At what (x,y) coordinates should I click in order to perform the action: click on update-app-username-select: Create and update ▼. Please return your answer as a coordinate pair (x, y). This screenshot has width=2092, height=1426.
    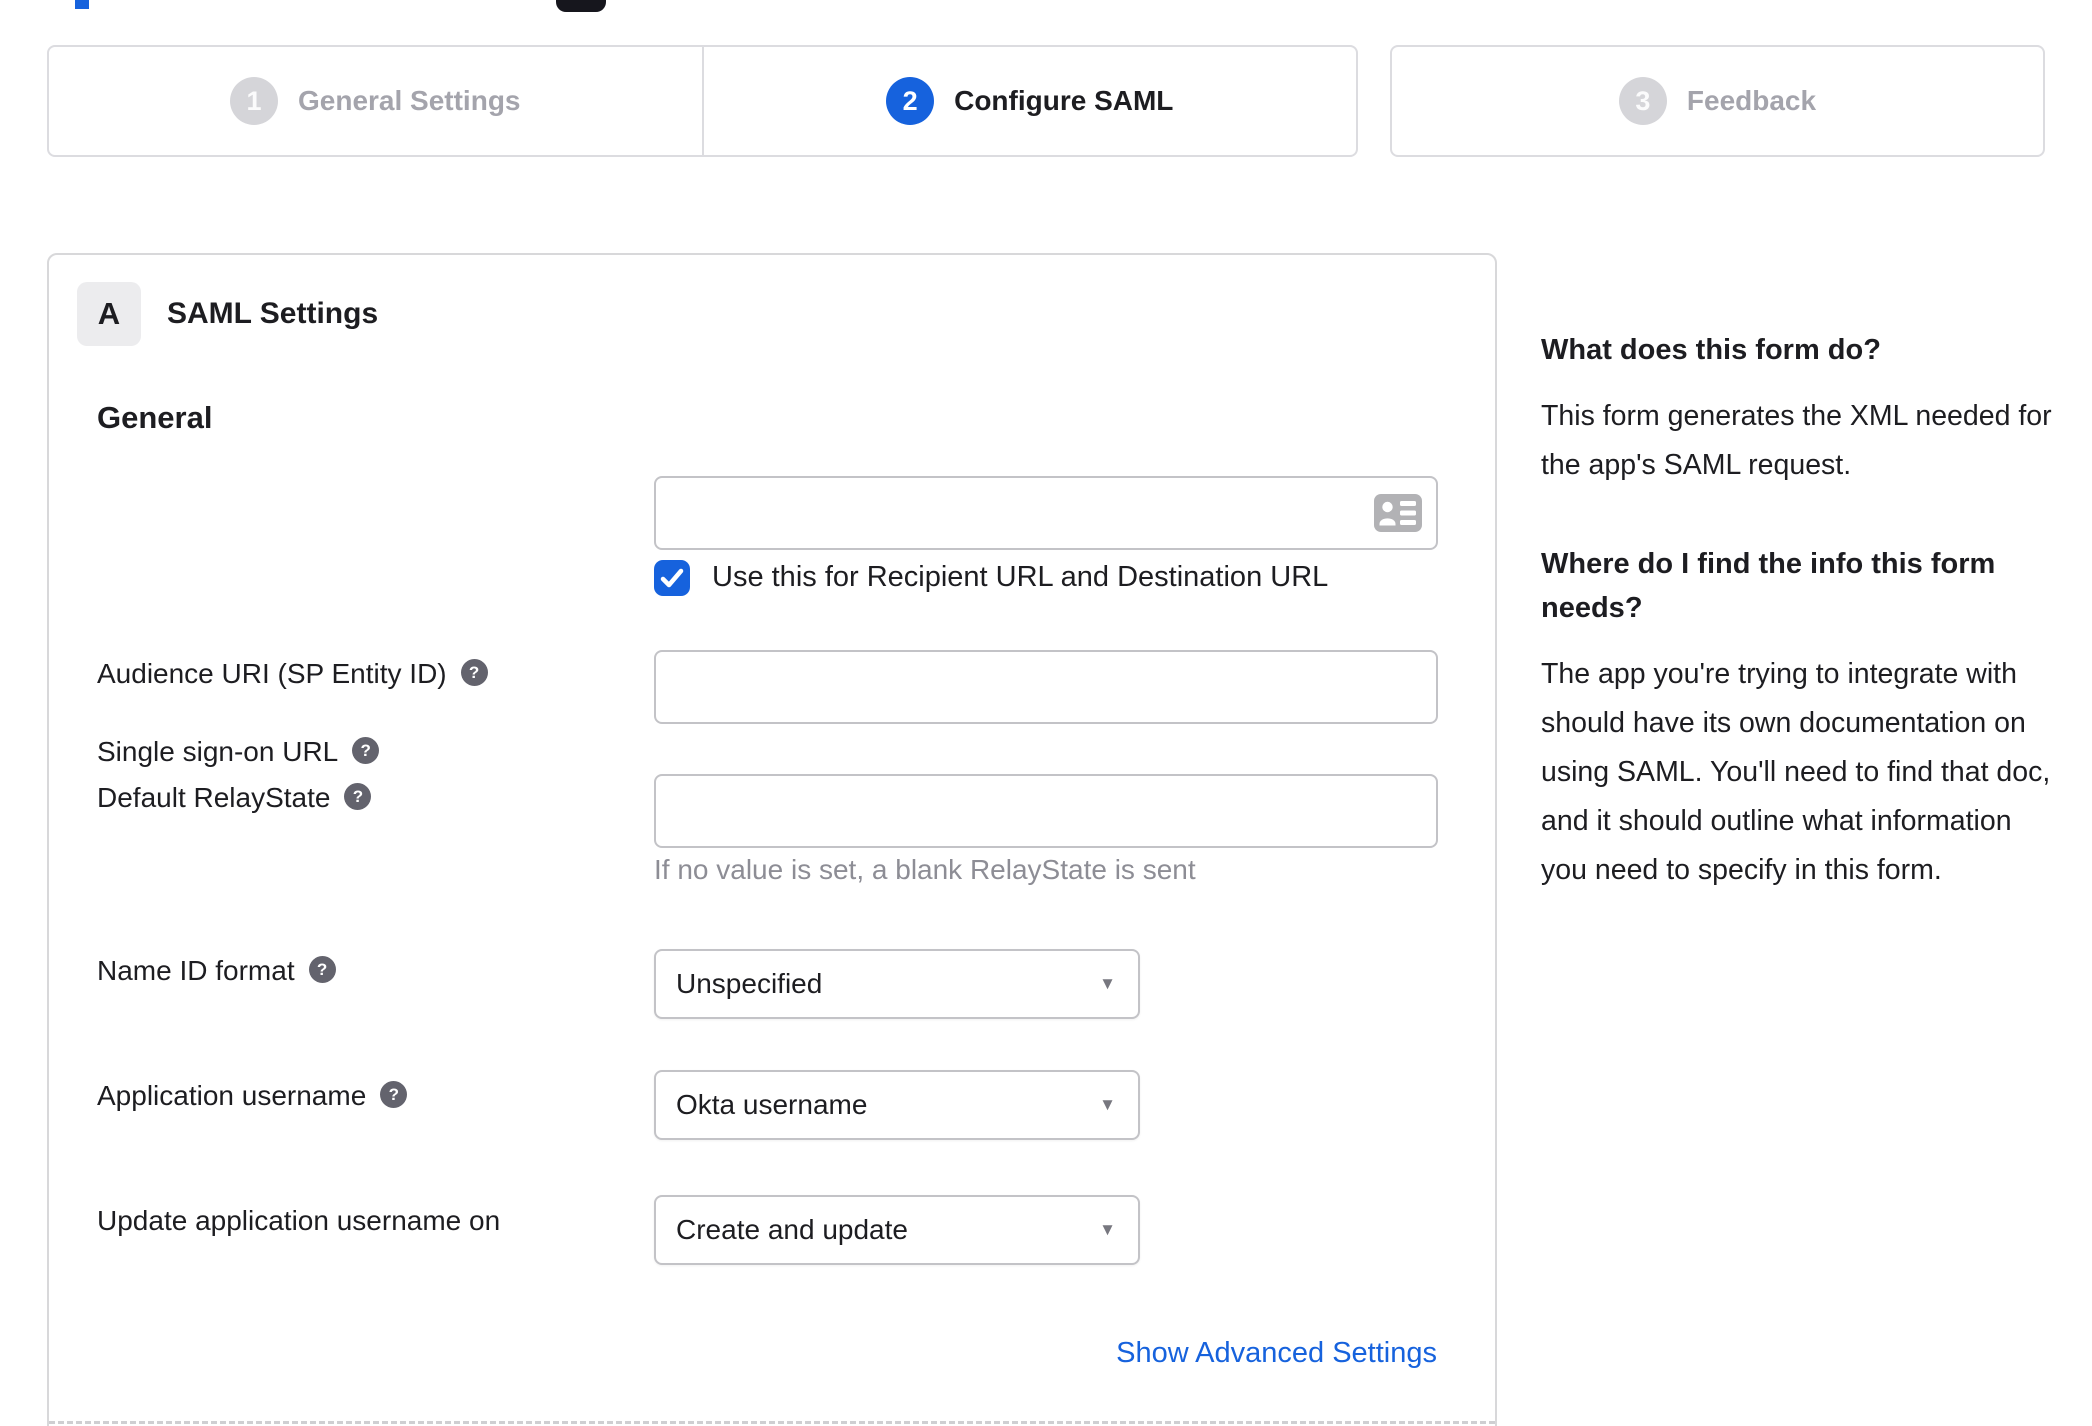
    Looking at the image, I should click on (897, 1230).